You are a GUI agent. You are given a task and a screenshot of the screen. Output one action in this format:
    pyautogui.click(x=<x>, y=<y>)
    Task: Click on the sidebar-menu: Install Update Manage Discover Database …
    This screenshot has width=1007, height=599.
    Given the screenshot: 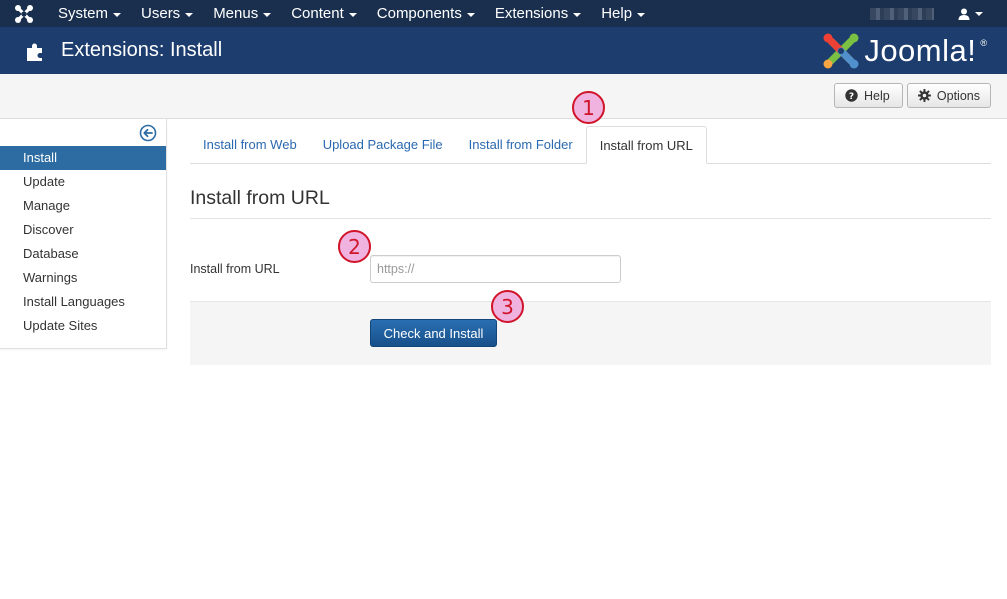 What is the action you would take?
    pyautogui.click(x=83, y=242)
    